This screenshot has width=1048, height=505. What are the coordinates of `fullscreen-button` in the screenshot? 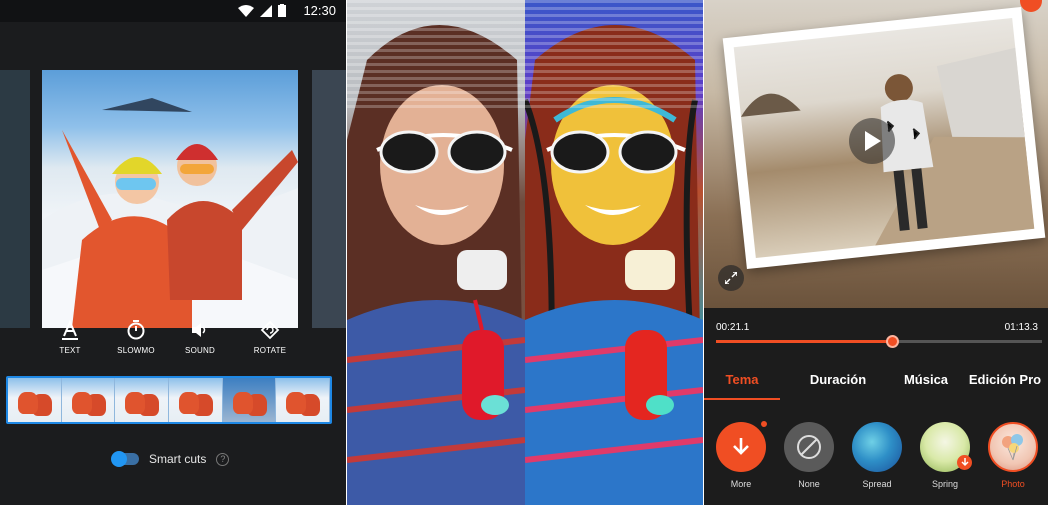 It's located at (731, 278).